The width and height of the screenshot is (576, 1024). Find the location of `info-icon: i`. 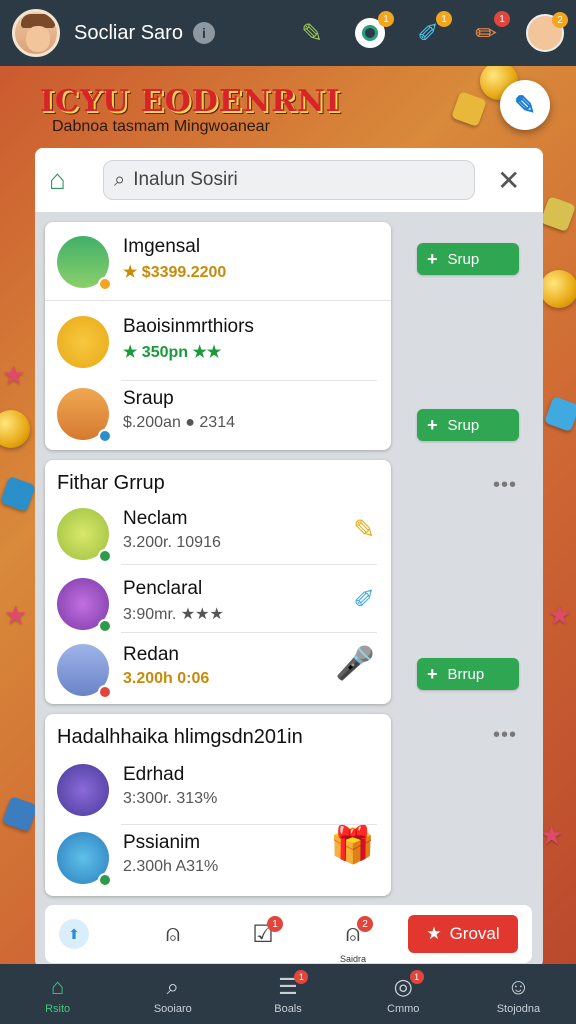

info-icon: i is located at coordinates (203, 33).